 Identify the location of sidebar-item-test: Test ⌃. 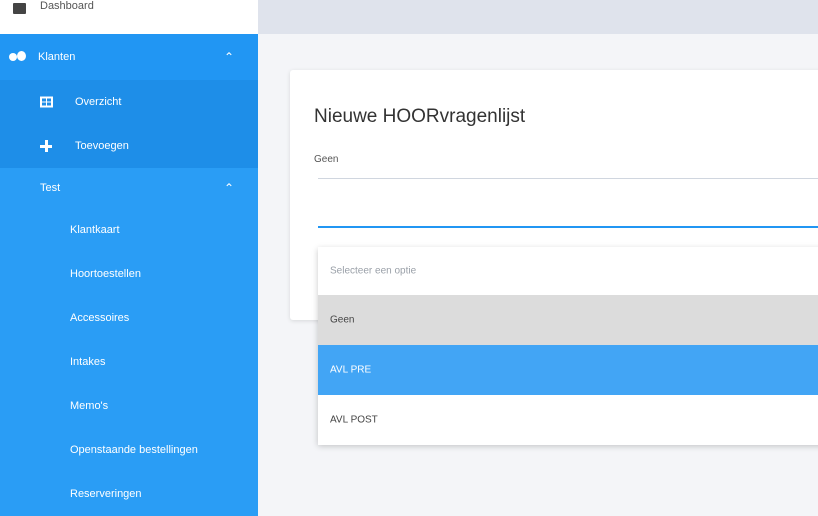
(129, 188).